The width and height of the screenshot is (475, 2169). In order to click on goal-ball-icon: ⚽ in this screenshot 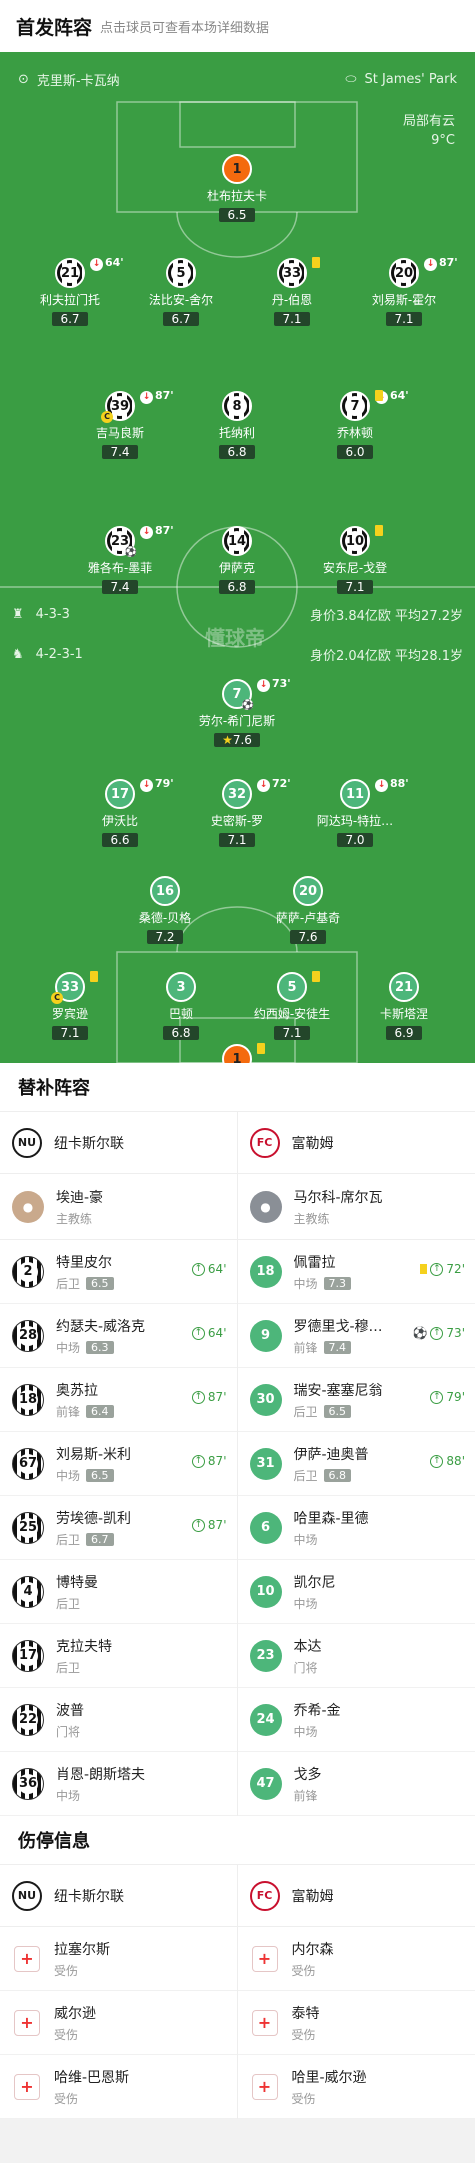, I will do `click(247, 705)`.